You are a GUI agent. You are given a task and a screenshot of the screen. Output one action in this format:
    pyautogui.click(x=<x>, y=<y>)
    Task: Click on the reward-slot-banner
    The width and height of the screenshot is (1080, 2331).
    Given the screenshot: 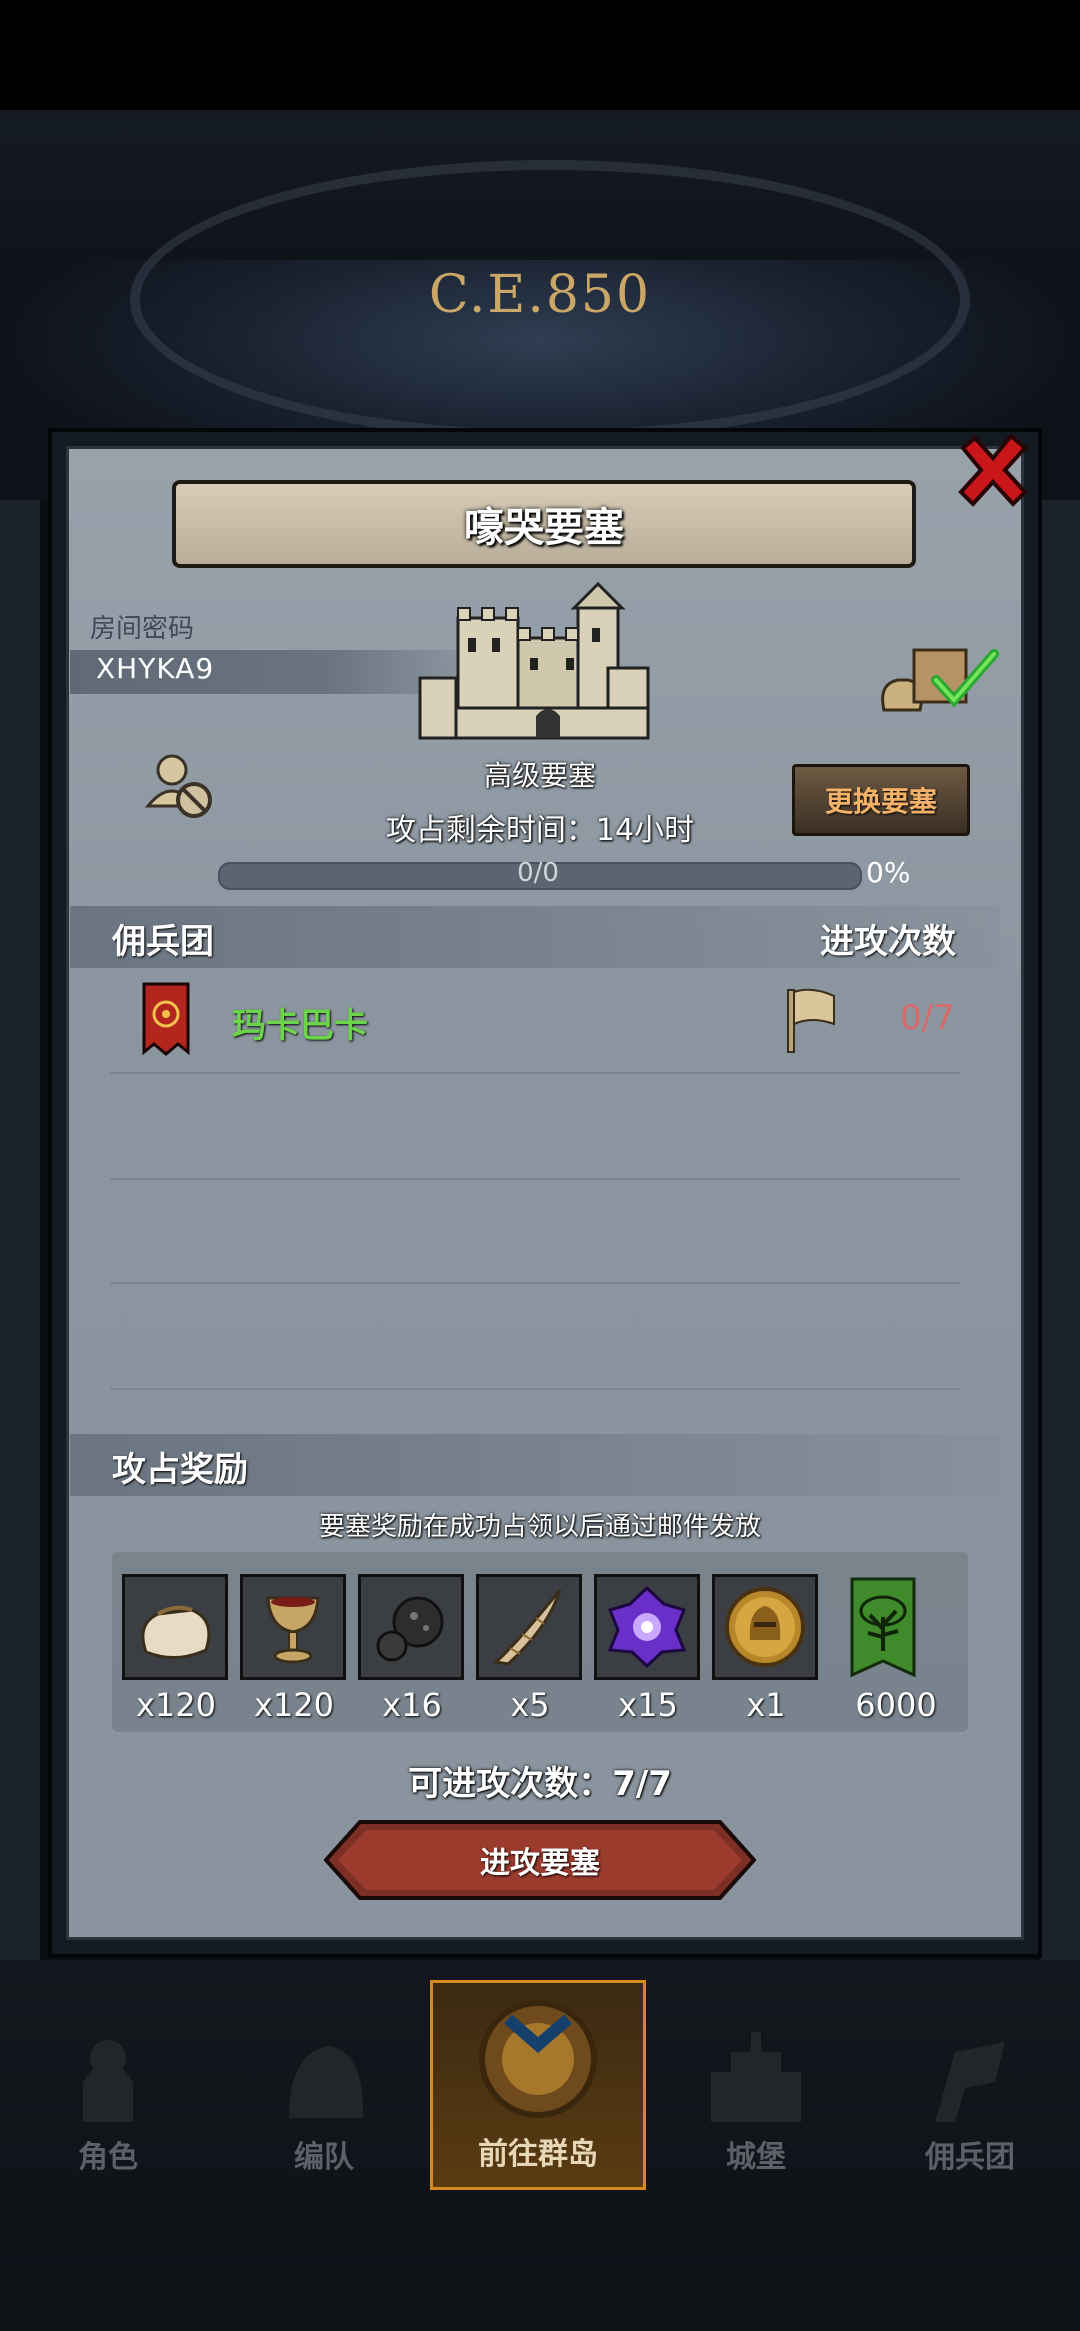 What is the action you would take?
    pyautogui.click(x=883, y=1627)
    